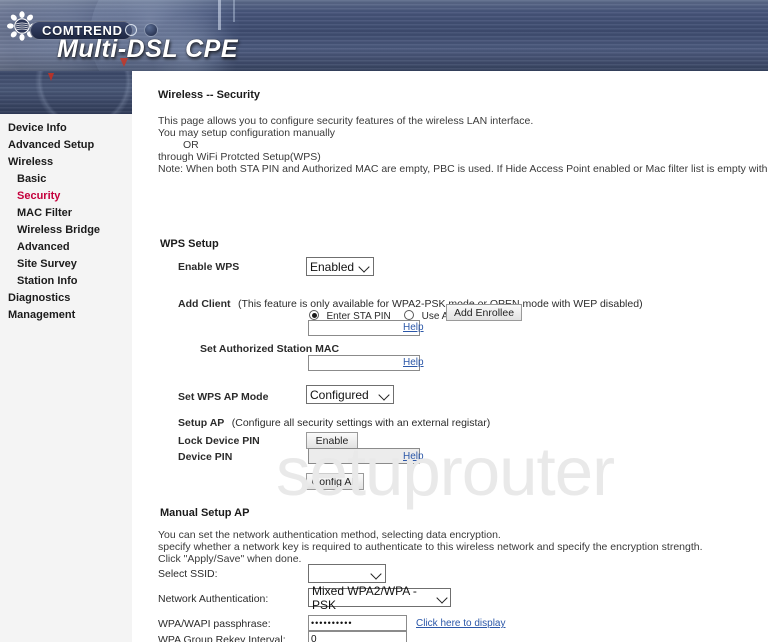  I want to click on wps-ap-mode-value: Configured, so click(339, 394).